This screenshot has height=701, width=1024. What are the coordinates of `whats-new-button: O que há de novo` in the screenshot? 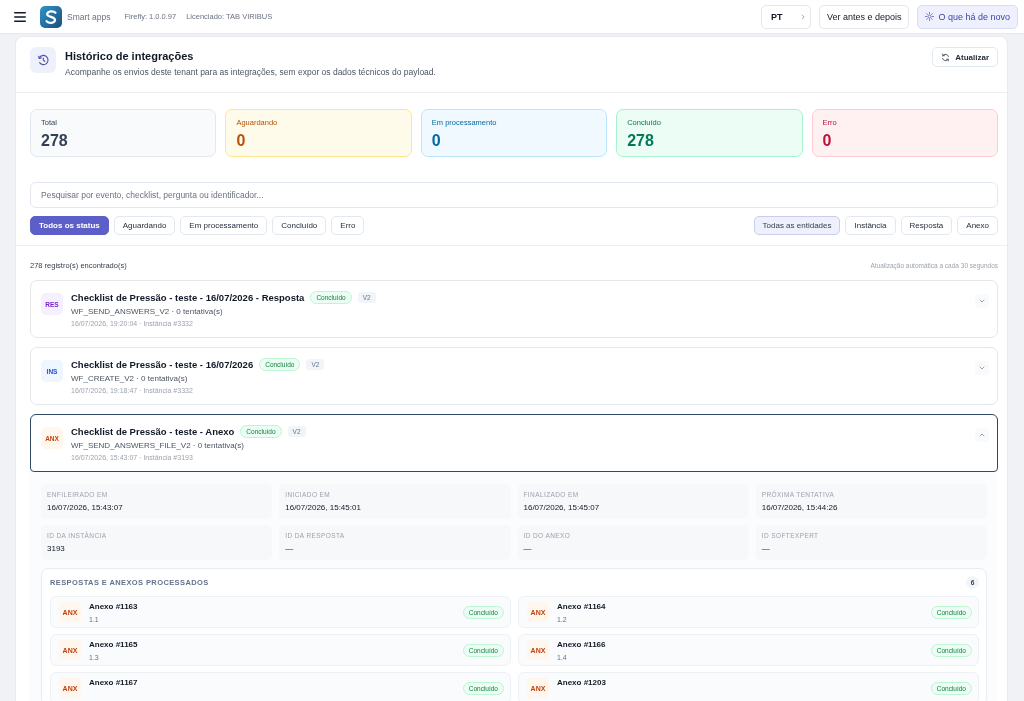 It's located at (967, 16).